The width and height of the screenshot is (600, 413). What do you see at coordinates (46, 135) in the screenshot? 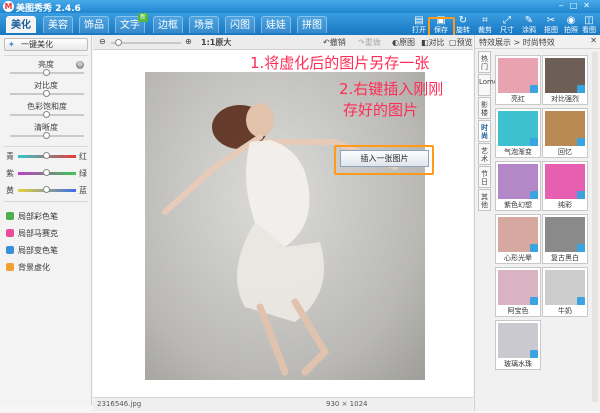
I see `sharpness-knob` at bounding box center [46, 135].